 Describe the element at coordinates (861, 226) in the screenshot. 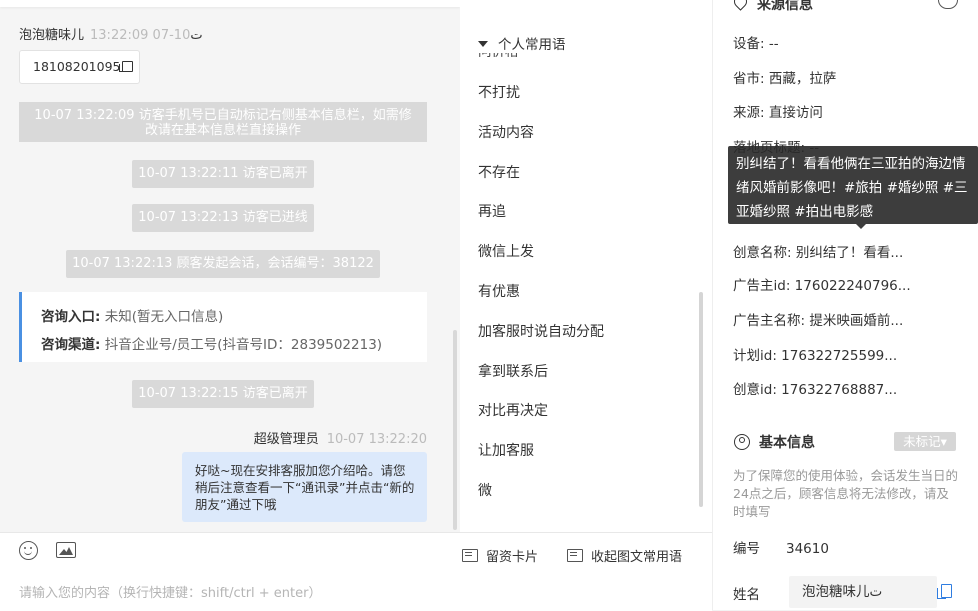

I see `tooltip-arrow` at that location.